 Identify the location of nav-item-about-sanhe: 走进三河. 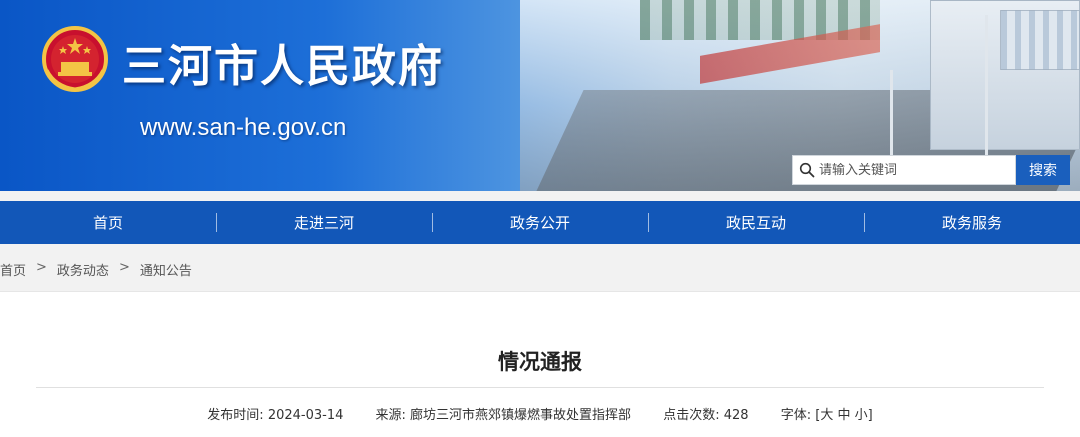
(324, 222).